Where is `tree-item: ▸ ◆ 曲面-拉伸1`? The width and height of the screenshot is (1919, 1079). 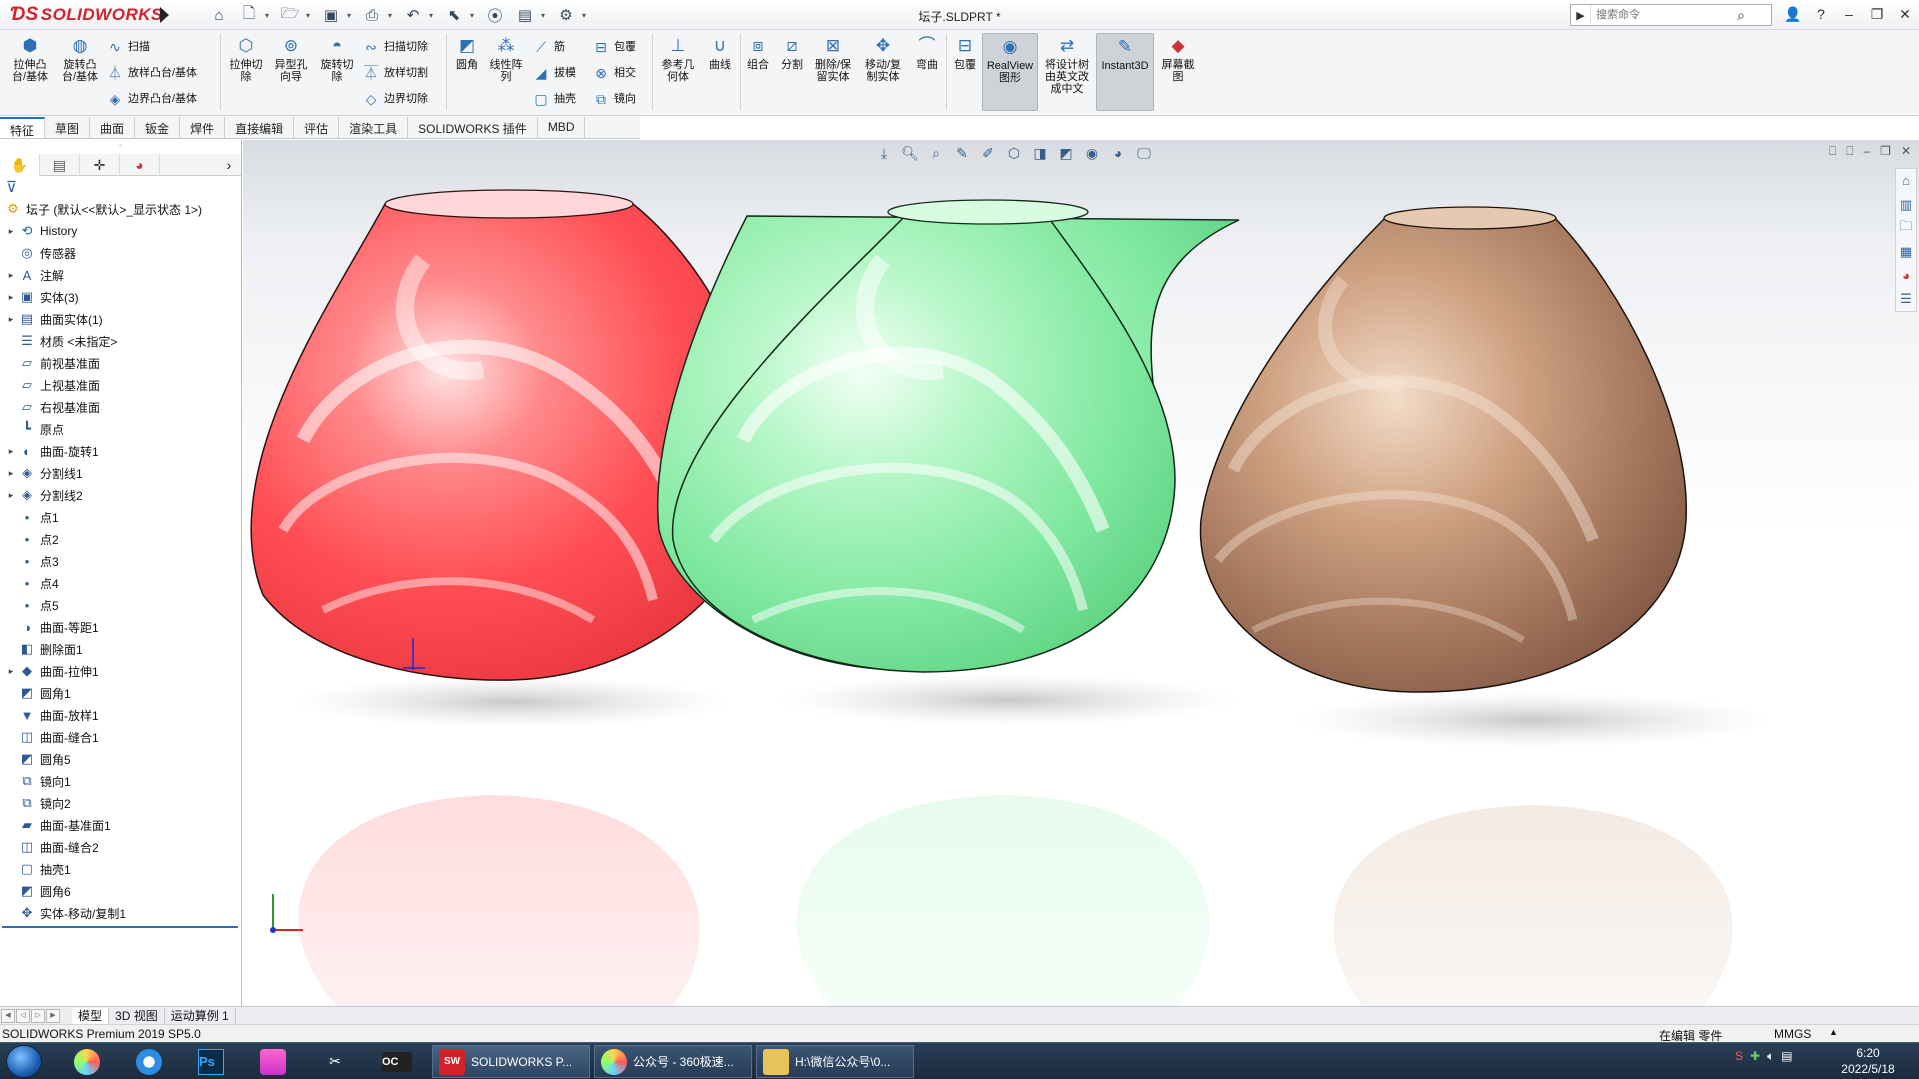 tree-item: ▸ ◆ 曲面-拉伸1 is located at coordinates (120, 671).